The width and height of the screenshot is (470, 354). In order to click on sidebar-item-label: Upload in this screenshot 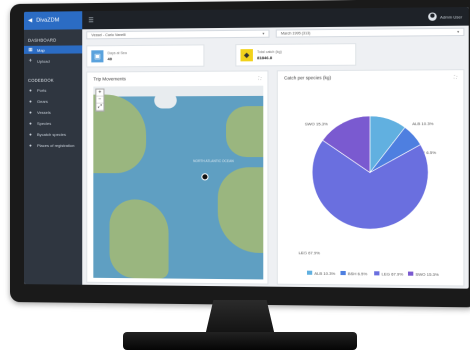, I will do `click(43, 60)`.